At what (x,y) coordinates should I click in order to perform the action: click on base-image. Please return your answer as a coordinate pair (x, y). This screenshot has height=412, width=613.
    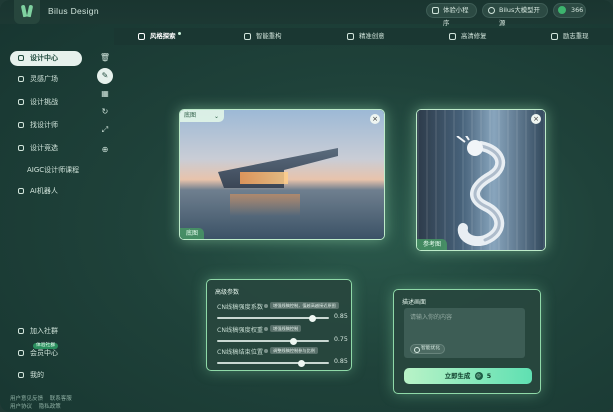
    Looking at the image, I should click on (282, 174).